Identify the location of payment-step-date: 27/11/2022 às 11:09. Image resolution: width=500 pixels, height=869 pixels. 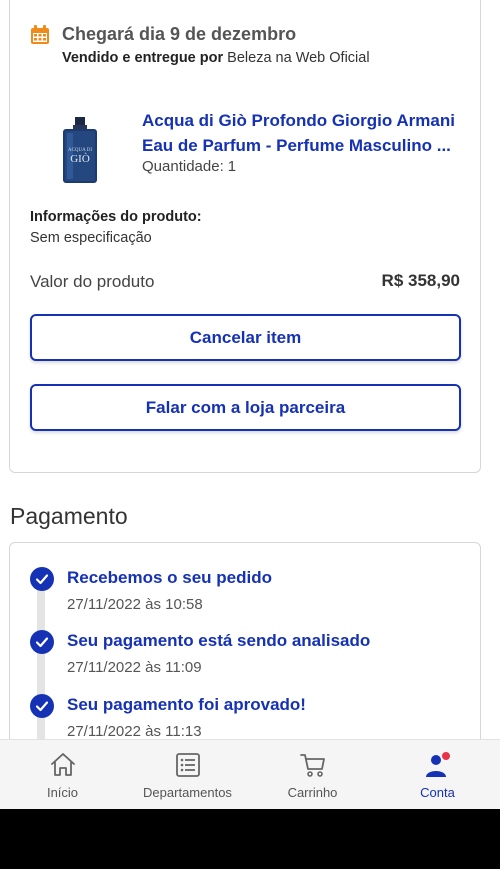
(134, 667).